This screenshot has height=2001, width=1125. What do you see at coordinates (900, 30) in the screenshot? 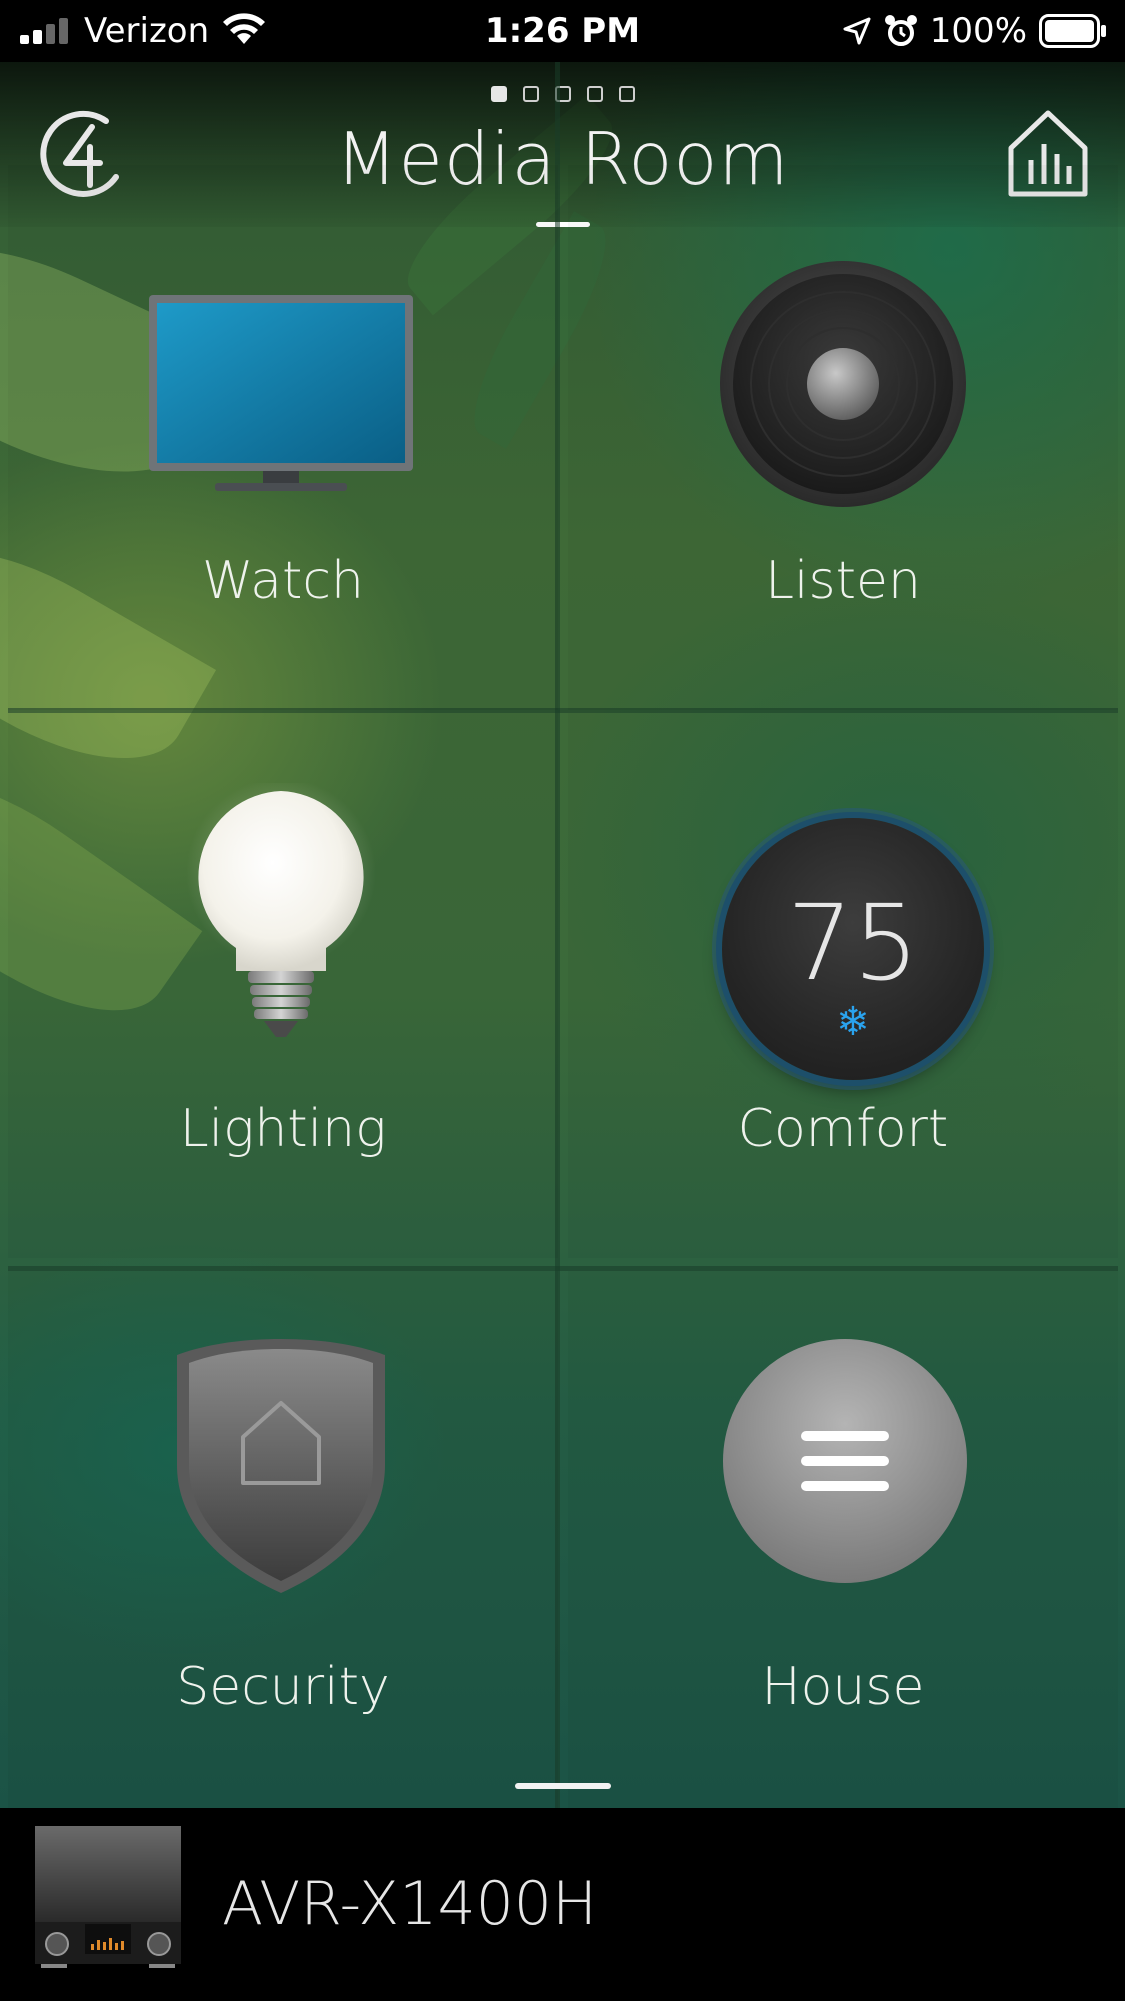
I see `alarm-icon` at bounding box center [900, 30].